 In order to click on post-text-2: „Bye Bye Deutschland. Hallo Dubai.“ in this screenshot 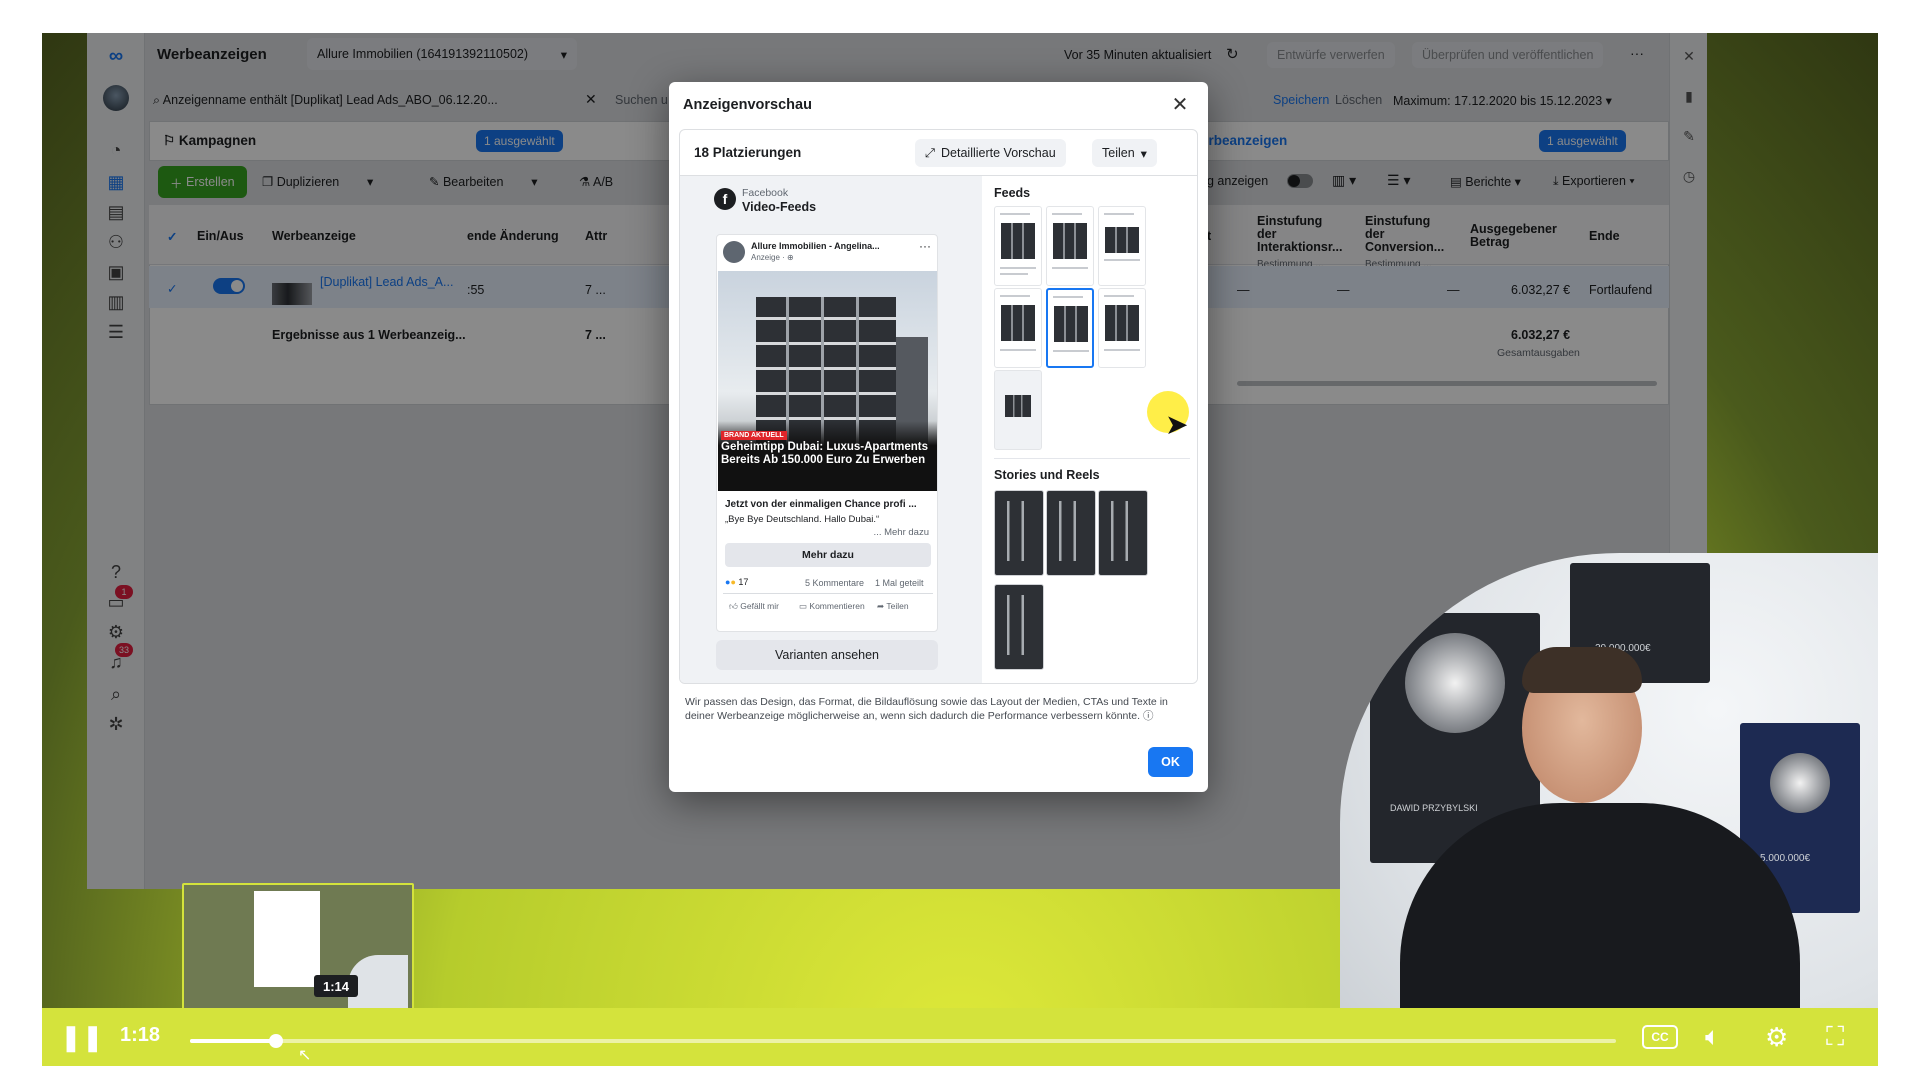, I will do `click(802, 519)`.